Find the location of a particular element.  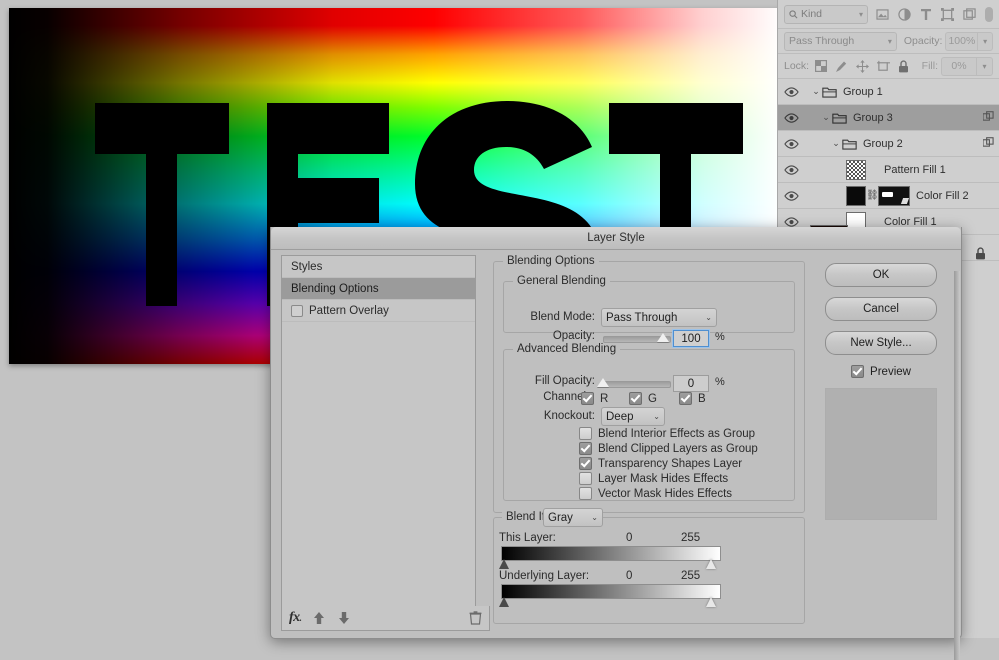

layer-row-pattern-fill-1: Pattern Fill 1 is located at coordinates (888, 170).